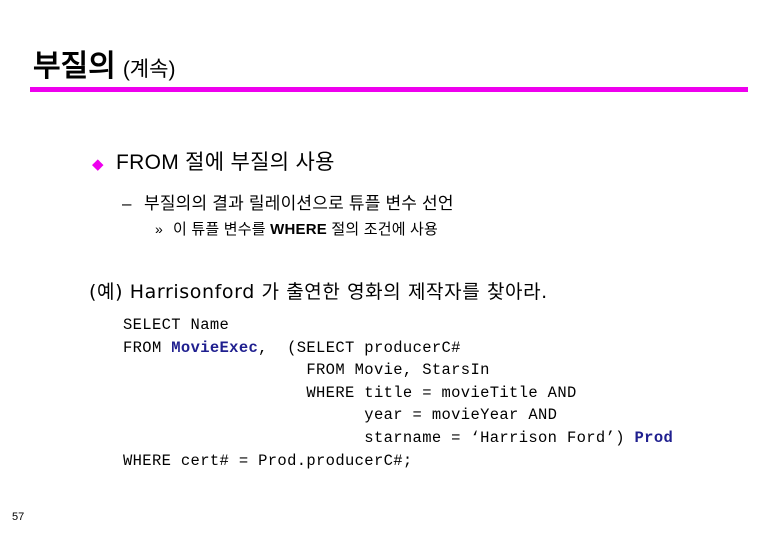 The image size is (780, 540). I want to click on bullet-level3-label: 이 튜플 변수를 WHERE 절의 조건에 사용, so click(305, 228).